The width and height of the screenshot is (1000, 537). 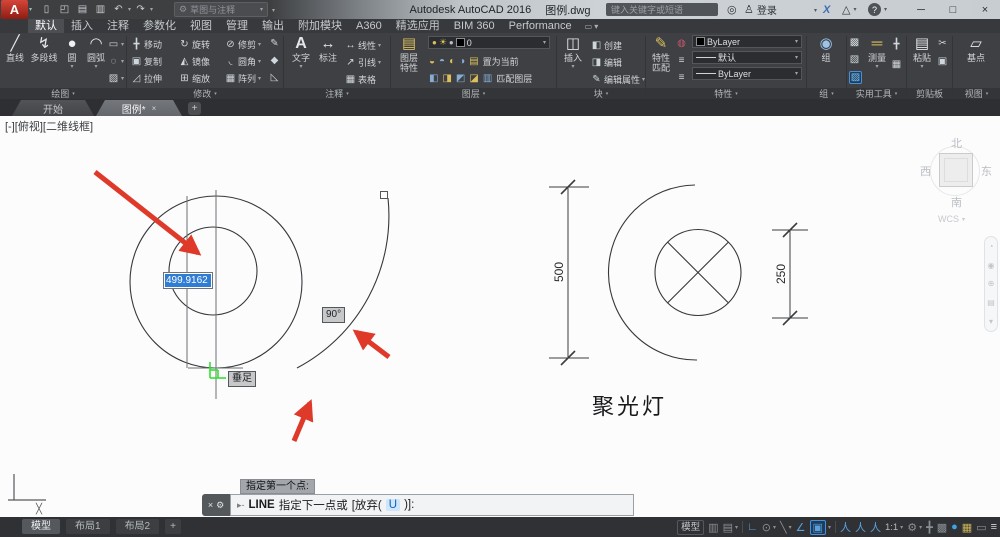 What do you see at coordinates (82, 9) in the screenshot?
I see `save-icon: ▤` at bounding box center [82, 9].